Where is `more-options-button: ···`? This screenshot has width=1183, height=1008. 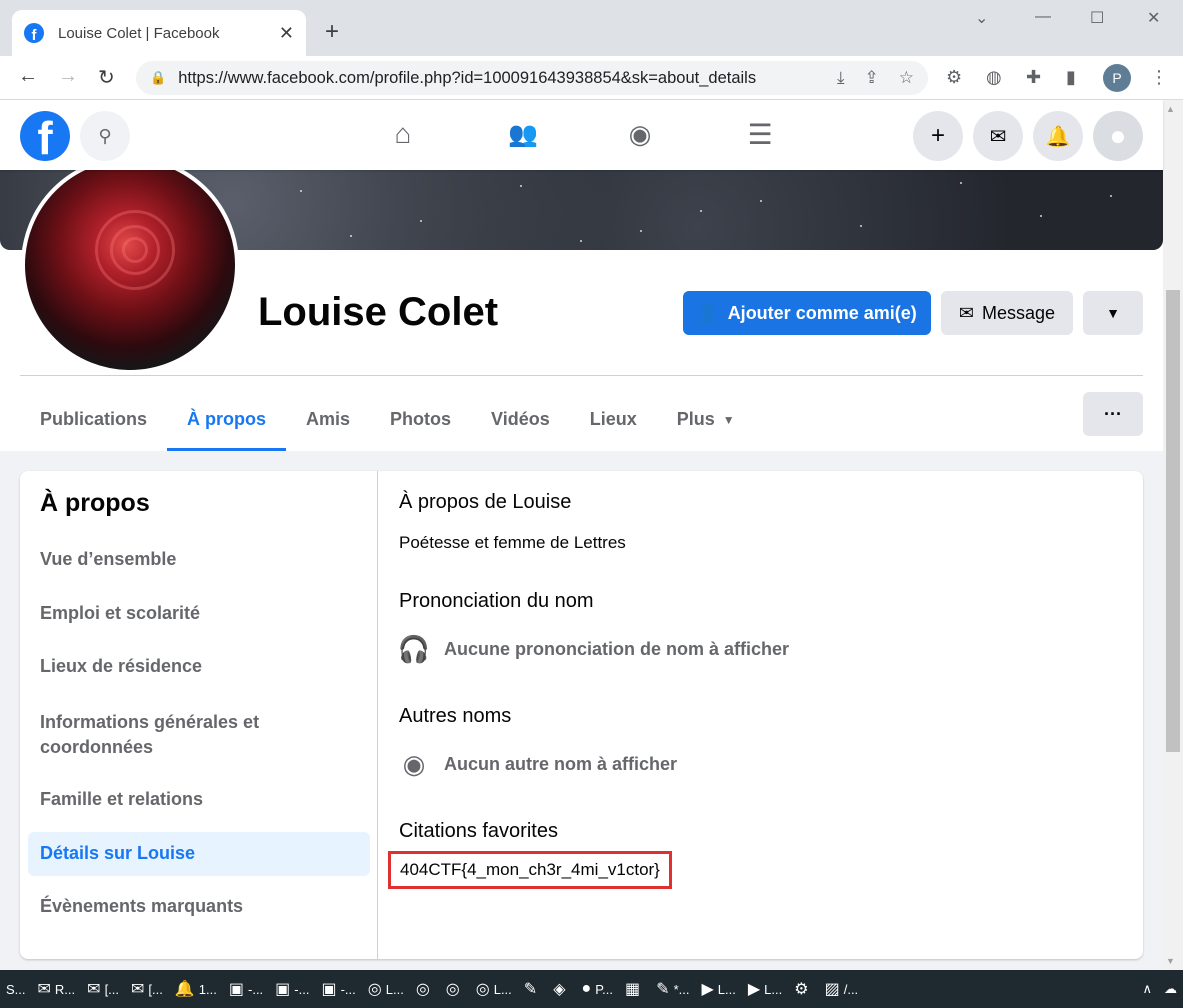 more-options-button: ··· is located at coordinates (1113, 414).